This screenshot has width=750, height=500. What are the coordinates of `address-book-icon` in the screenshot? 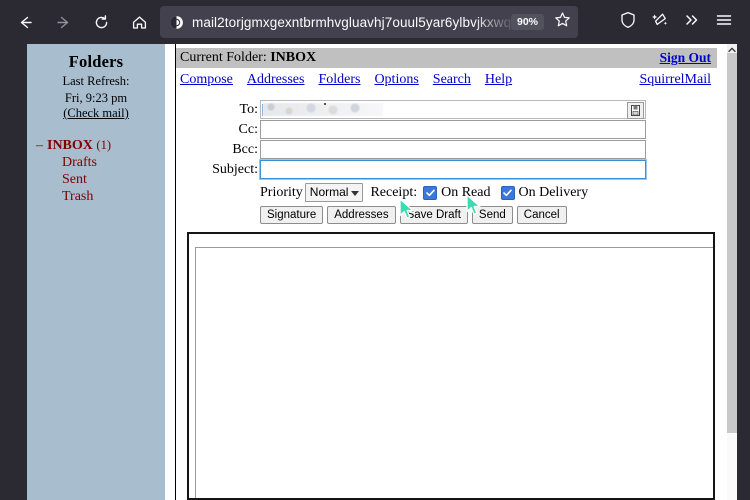 It's located at (635, 110).